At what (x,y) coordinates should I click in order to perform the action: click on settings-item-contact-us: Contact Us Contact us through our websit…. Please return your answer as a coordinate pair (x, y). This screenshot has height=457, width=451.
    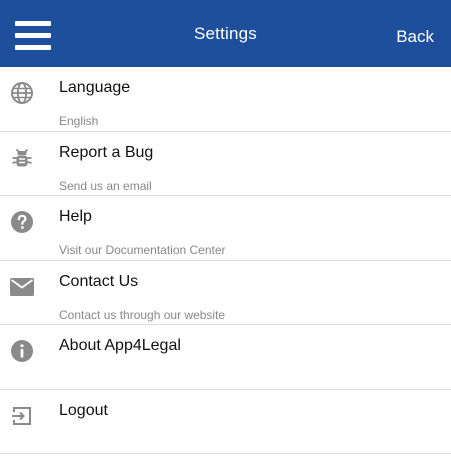
    Looking at the image, I should click on (225, 293).